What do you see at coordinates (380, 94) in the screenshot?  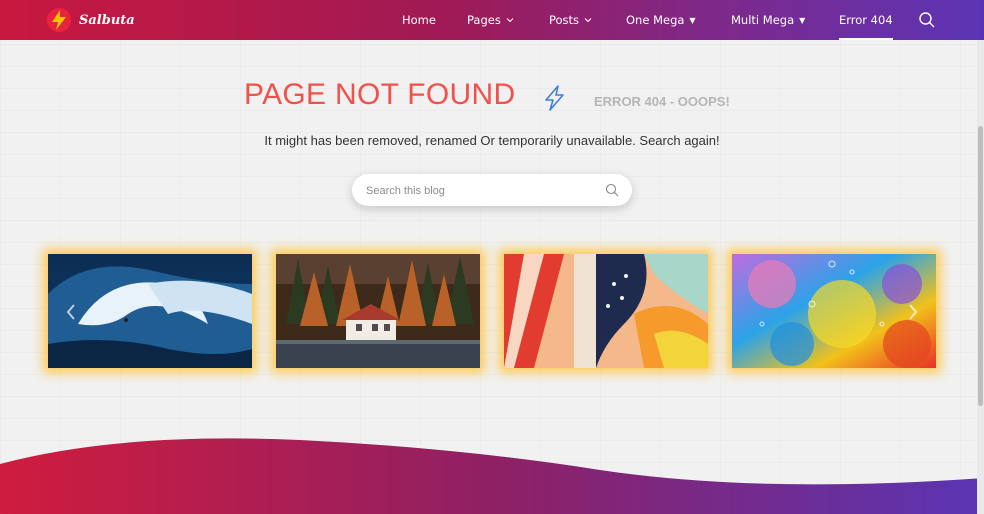 I see `page-title: PAGE NOT FOUND` at bounding box center [380, 94].